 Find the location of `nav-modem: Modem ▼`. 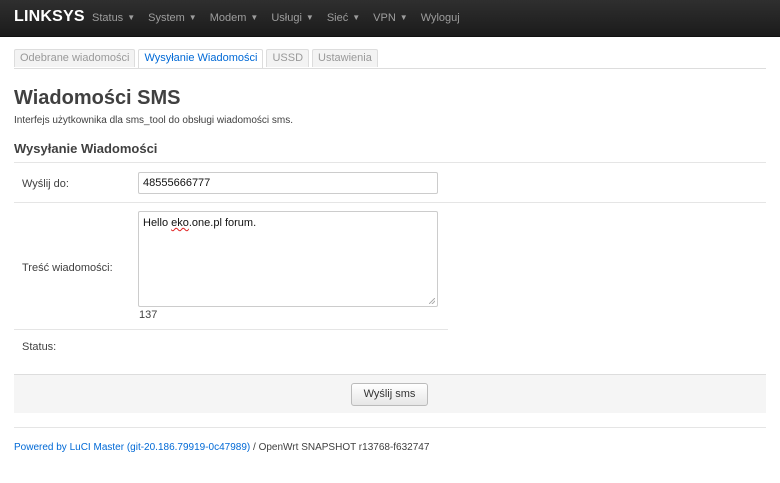

nav-modem: Modem ▼ is located at coordinates (234, 18).